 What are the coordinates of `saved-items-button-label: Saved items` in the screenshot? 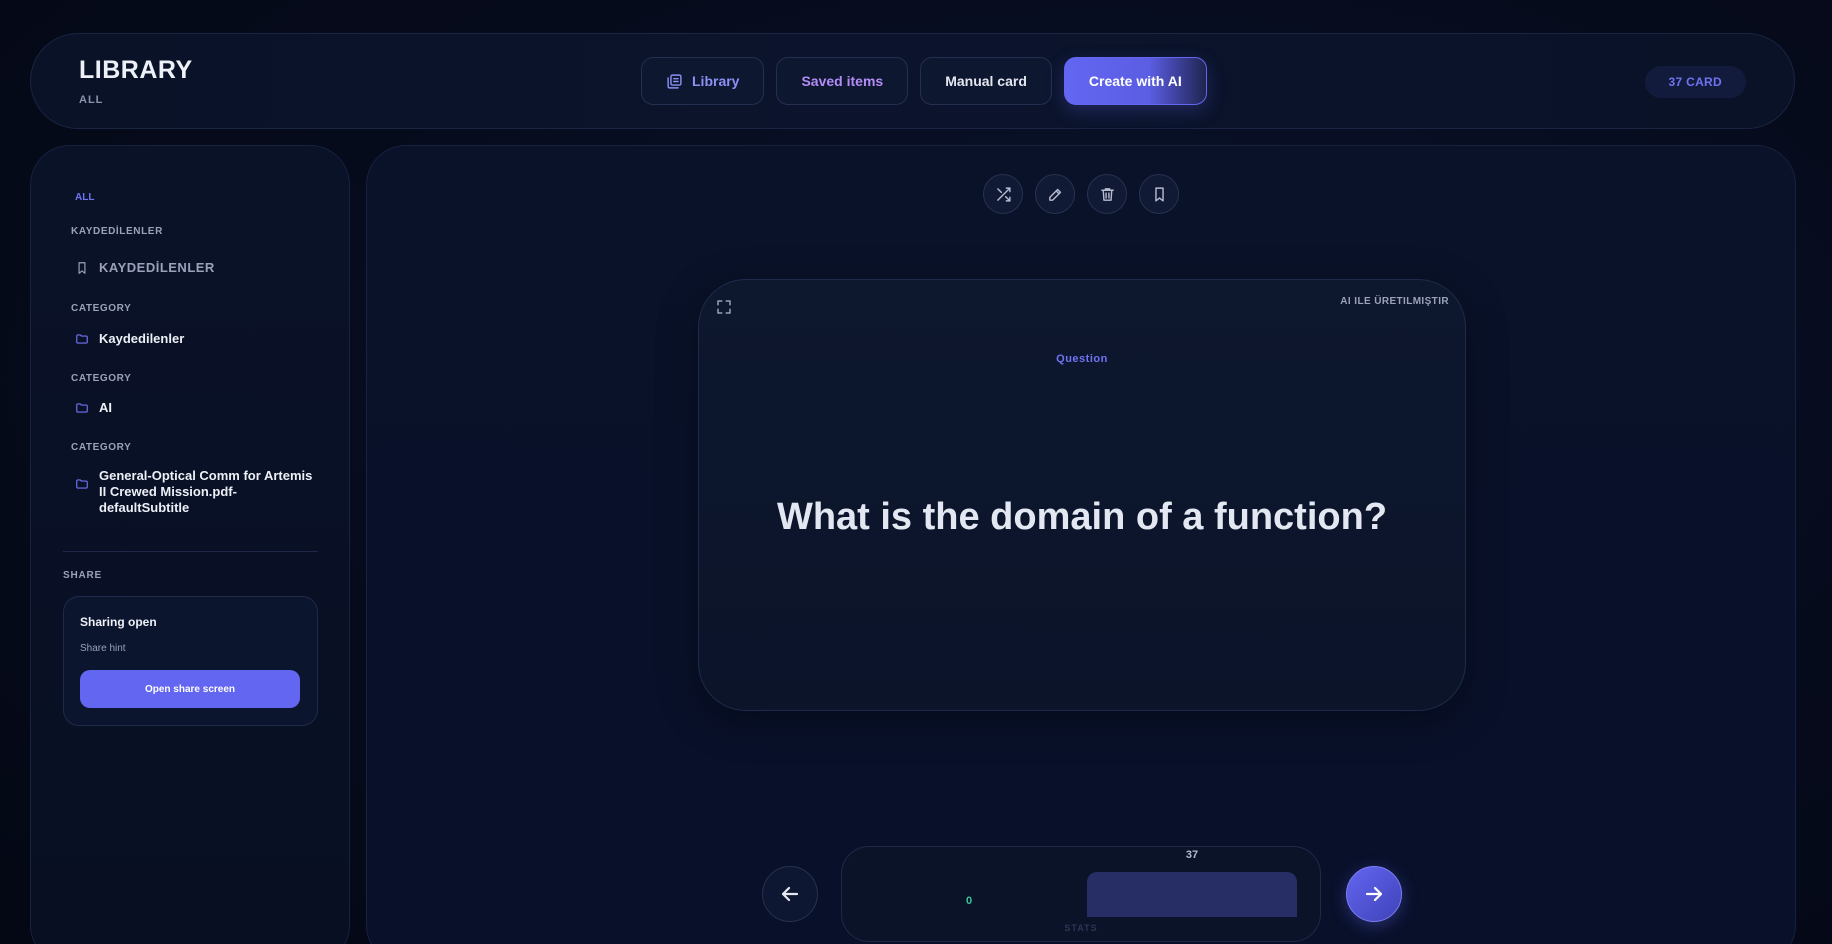 It's located at (842, 81).